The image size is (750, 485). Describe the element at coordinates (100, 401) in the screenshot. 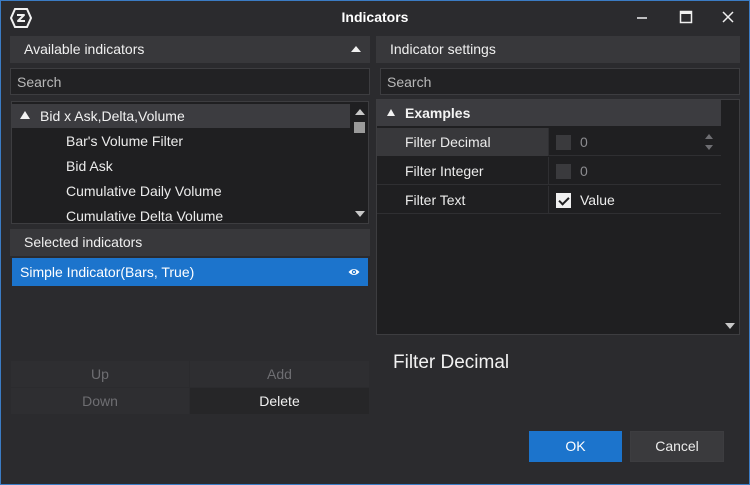

I see `down-button: Down` at that location.